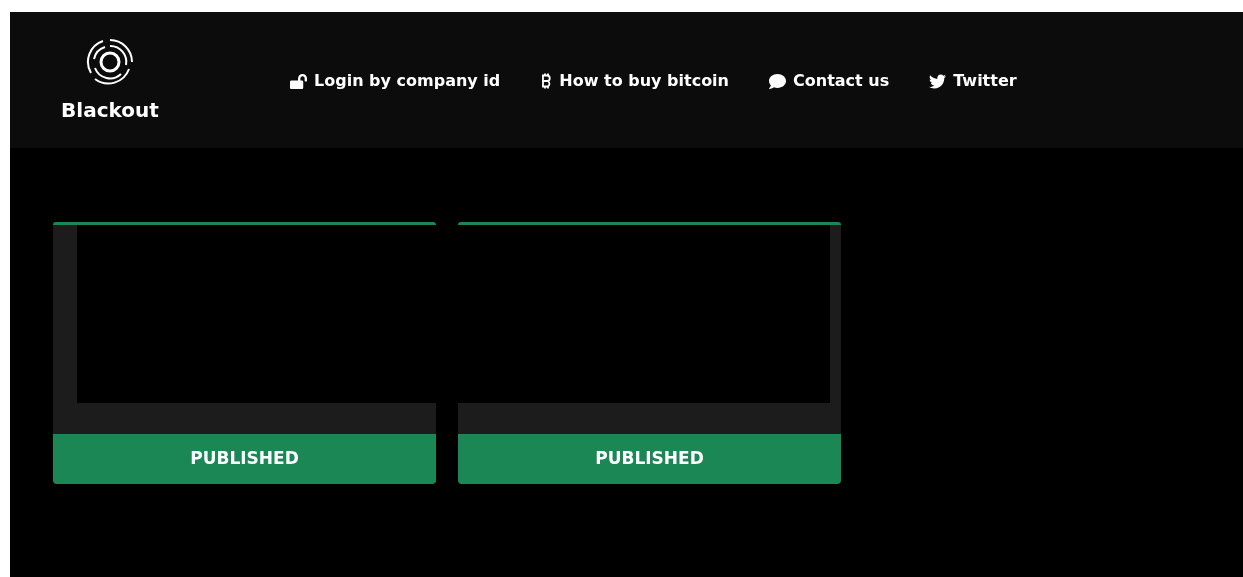 The image size is (1243, 577). Describe the element at coordinates (634, 81) in the screenshot. I see `nav-link: How to buy bitcoin` at that location.